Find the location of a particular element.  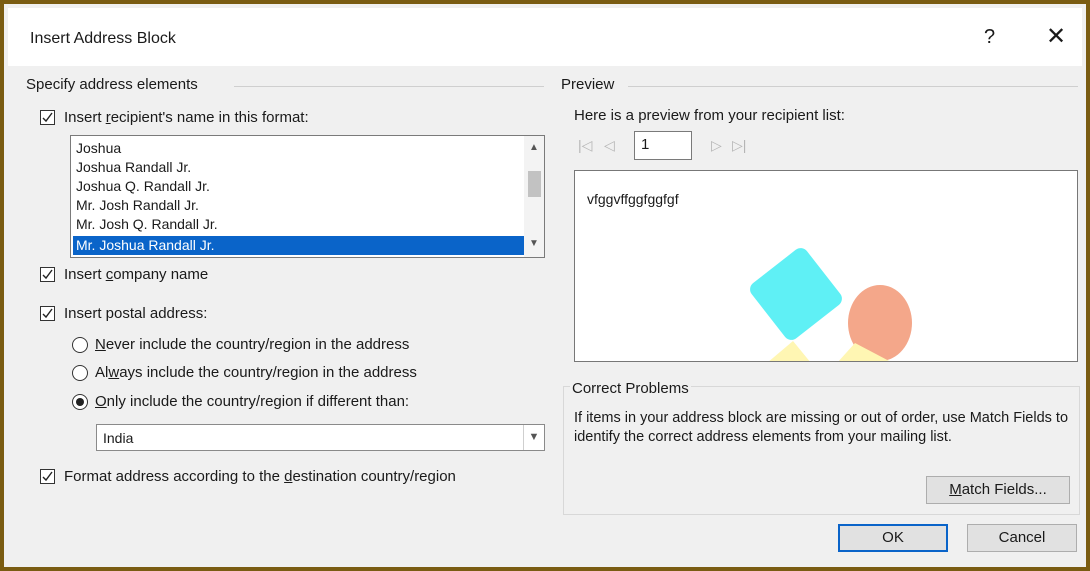

recipient-name-checkbox is located at coordinates (47, 117).